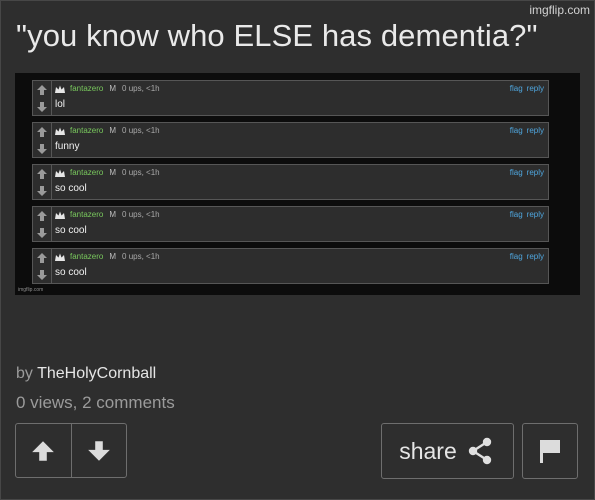 The image size is (595, 500). I want to click on share-icon, so click(480, 451).